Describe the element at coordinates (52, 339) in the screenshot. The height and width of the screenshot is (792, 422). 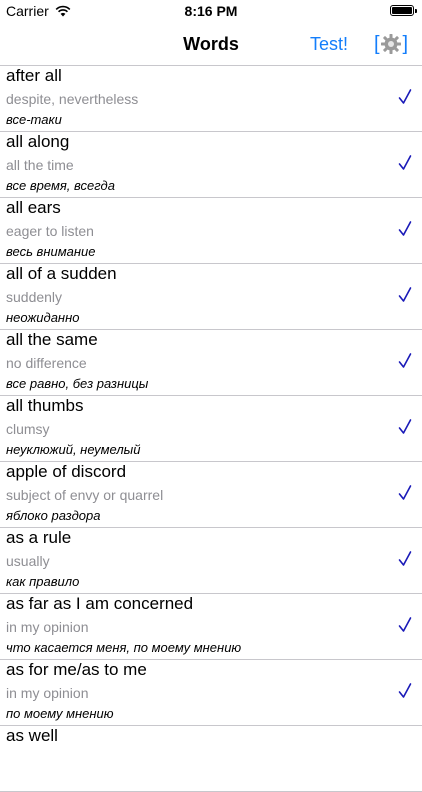
I see `word-phrase: all the same` at that location.